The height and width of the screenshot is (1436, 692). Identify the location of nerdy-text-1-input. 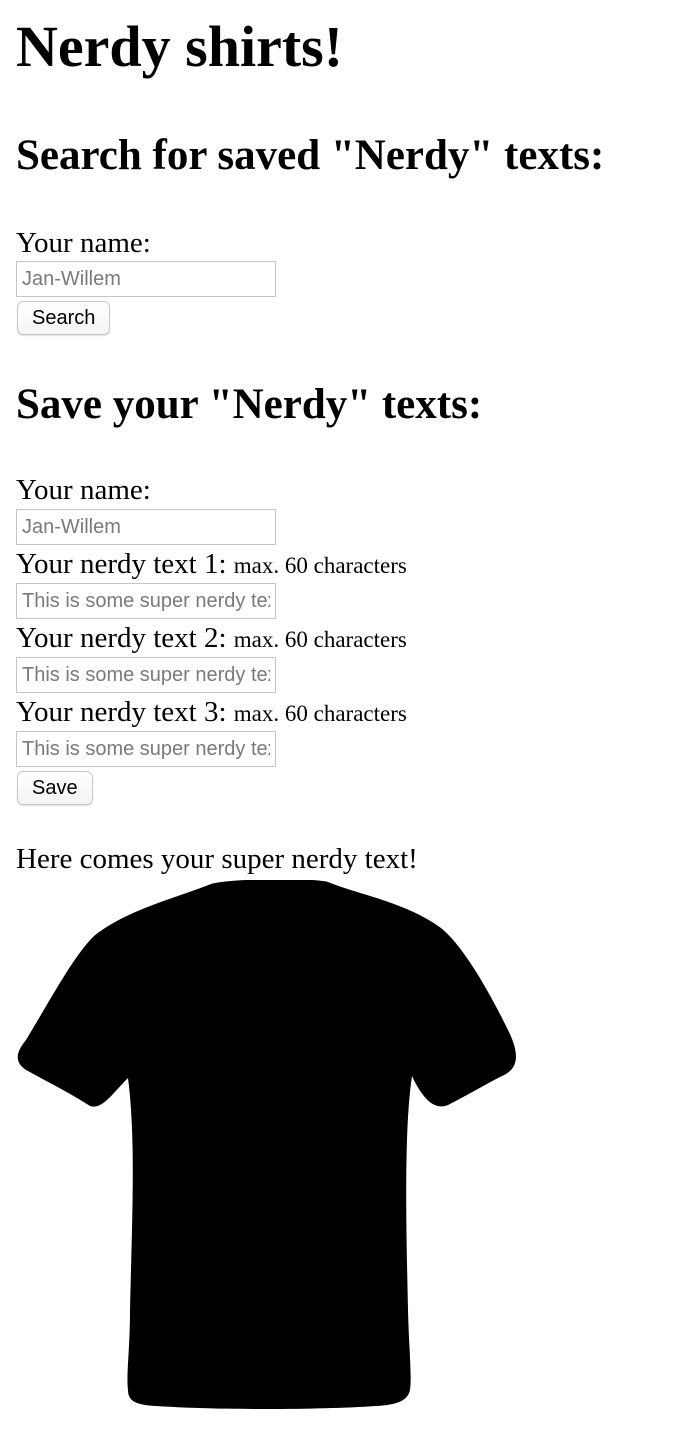
(146, 601).